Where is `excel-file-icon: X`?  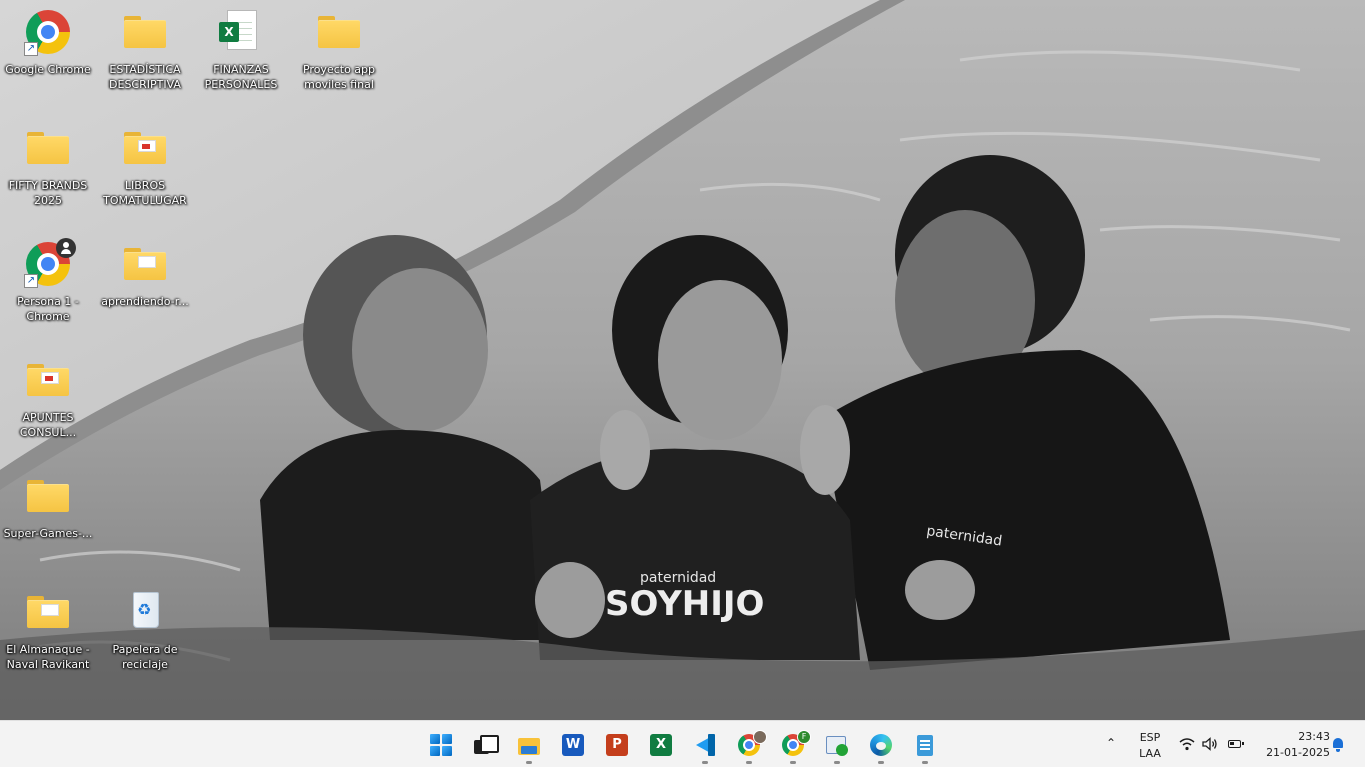 excel-file-icon: X is located at coordinates (241, 32).